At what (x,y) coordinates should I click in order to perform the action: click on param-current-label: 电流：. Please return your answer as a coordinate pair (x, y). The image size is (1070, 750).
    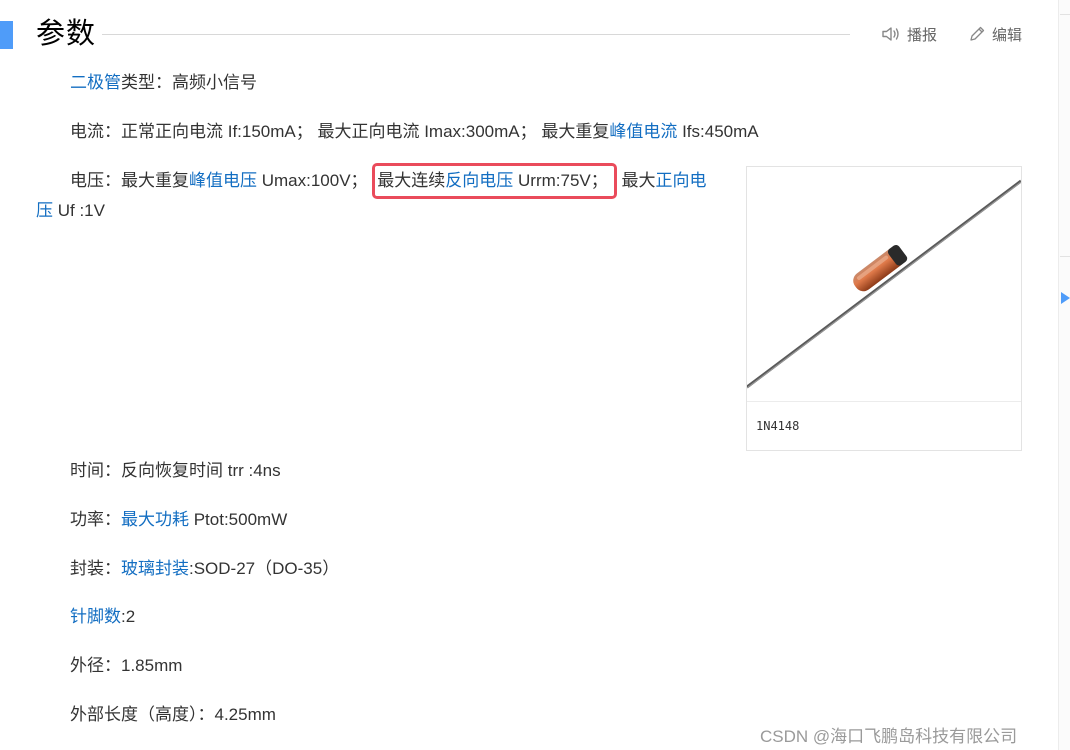
    Looking at the image, I should click on (95, 131).